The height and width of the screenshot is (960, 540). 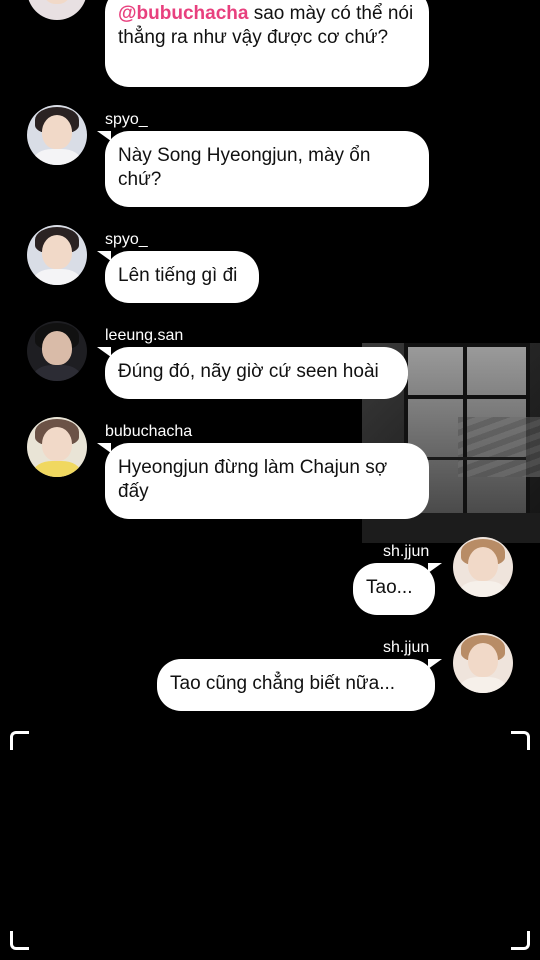 What do you see at coordinates (19, 940) in the screenshot?
I see `frame-corner-bottom-left` at bounding box center [19, 940].